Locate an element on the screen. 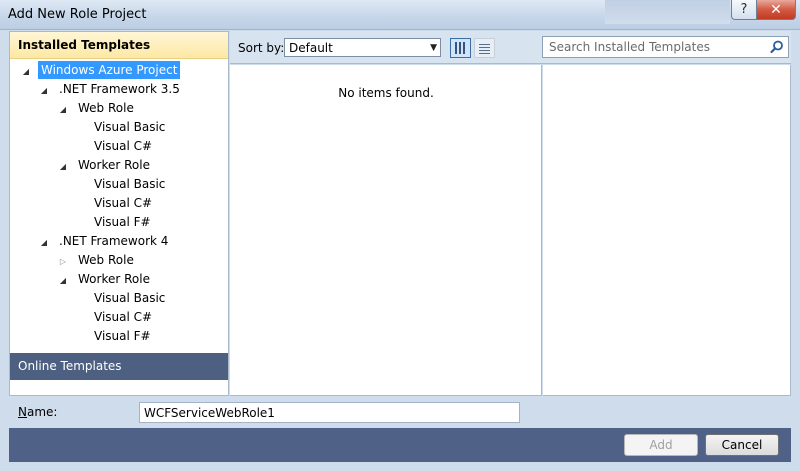  name-label: Name: is located at coordinates (38, 412).